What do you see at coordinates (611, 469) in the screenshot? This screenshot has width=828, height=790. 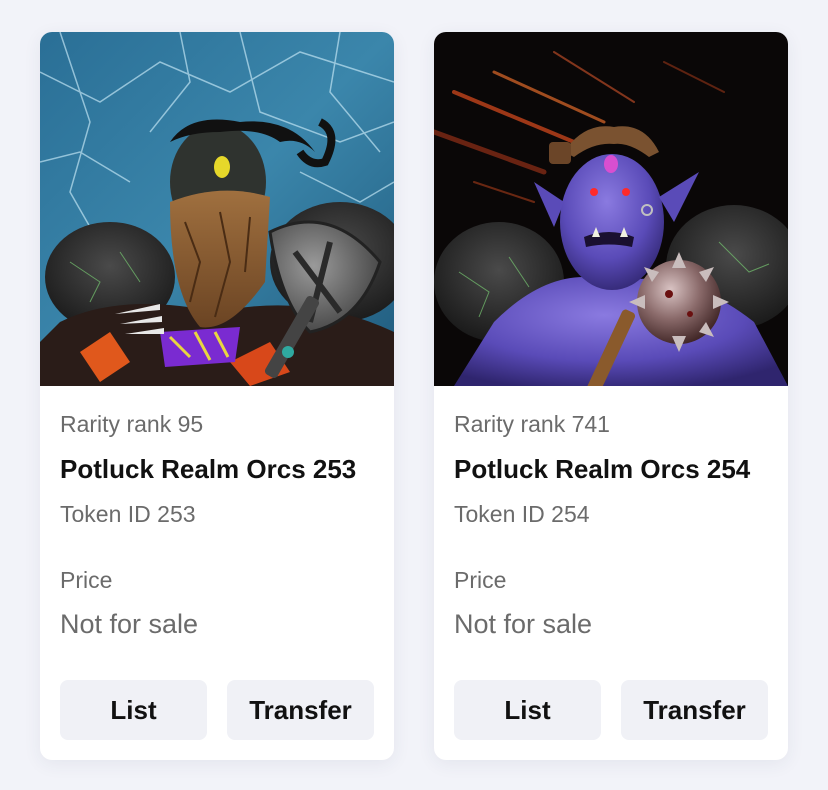 I see `nft-title: Potluck Realm Orcs 254` at bounding box center [611, 469].